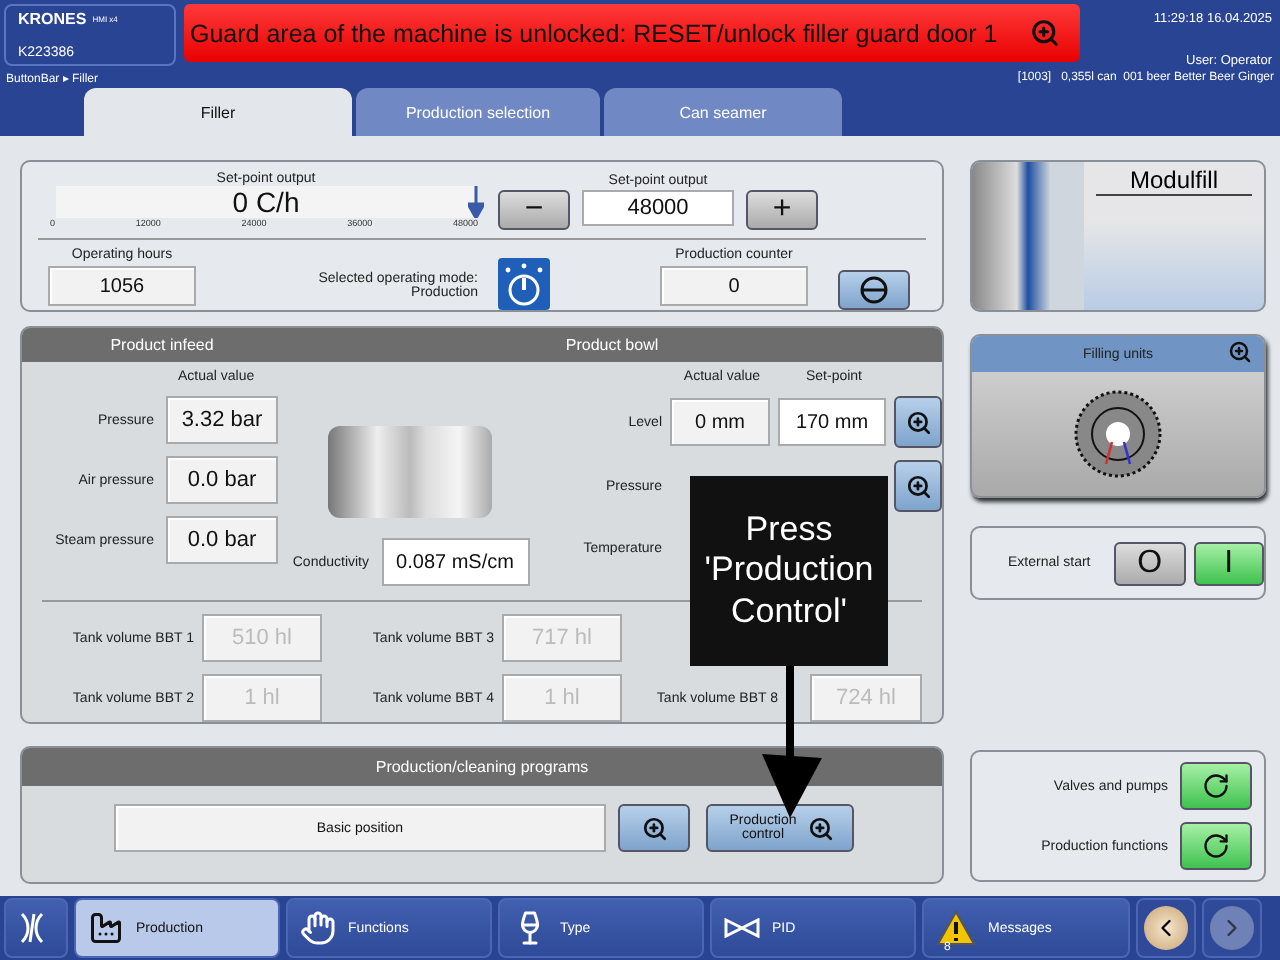 This screenshot has height=960, width=1280. I want to click on production-counter-value: 0, so click(734, 286).